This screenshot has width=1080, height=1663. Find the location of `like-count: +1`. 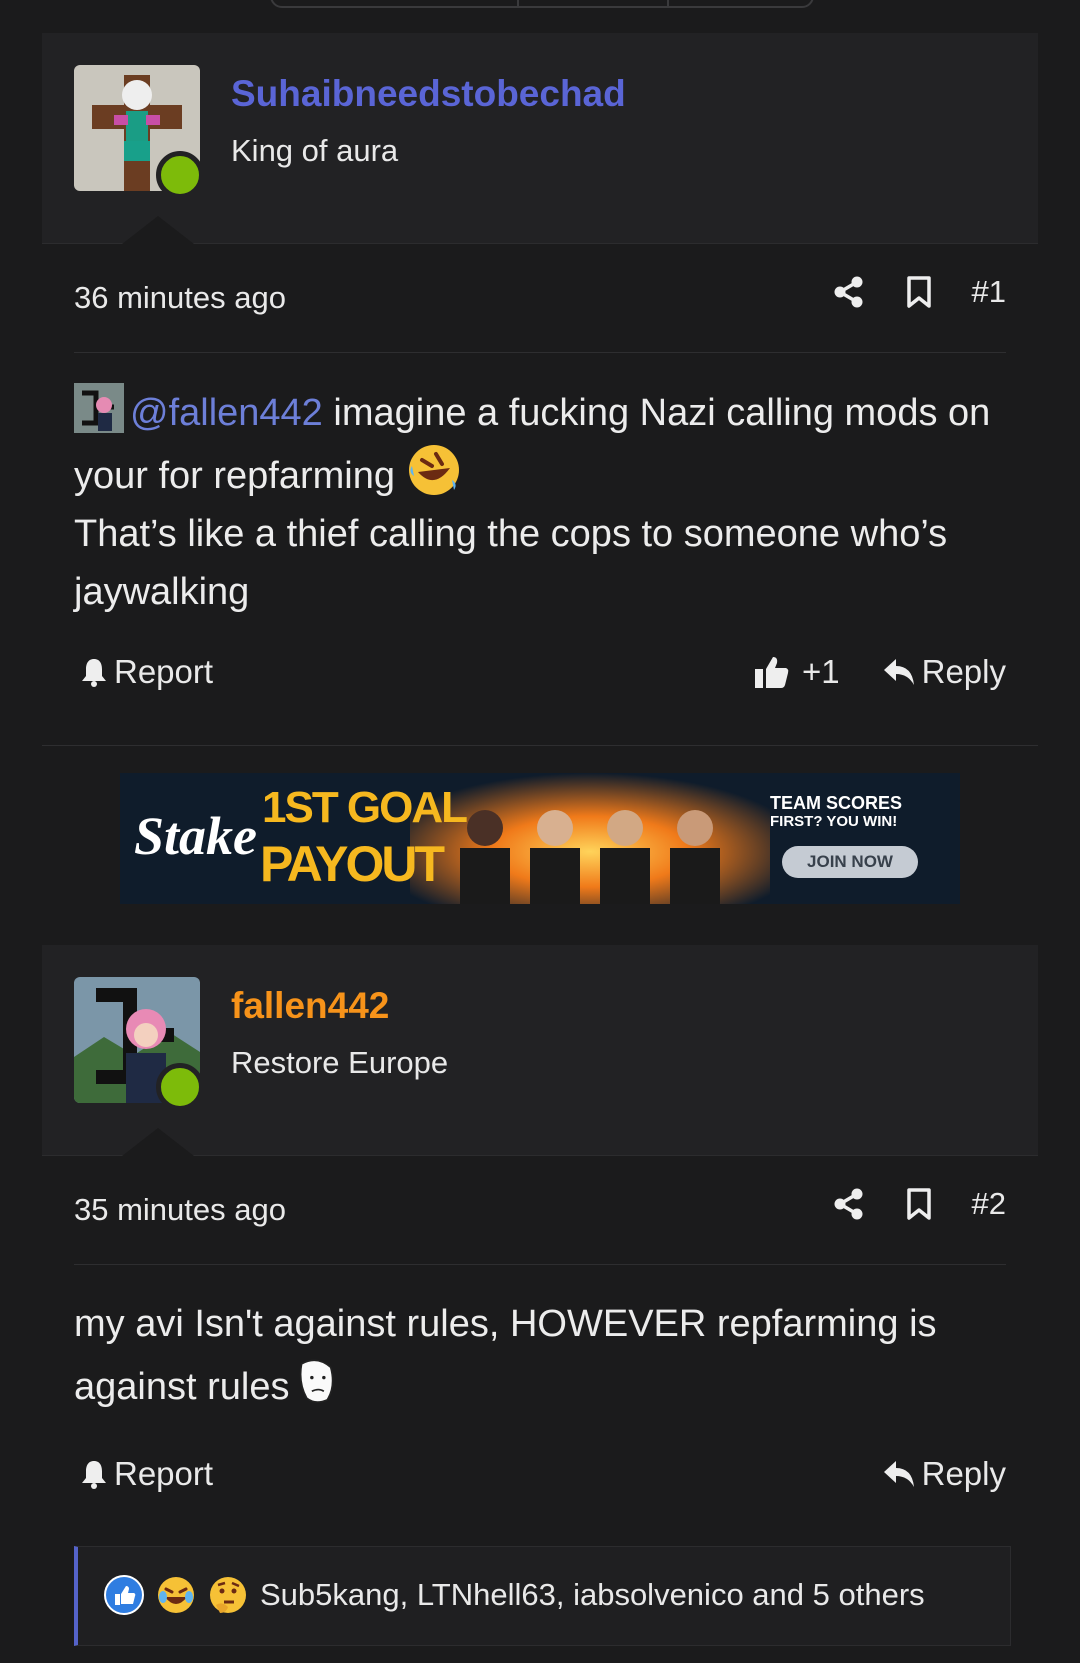

like-count: +1 is located at coordinates (821, 671).